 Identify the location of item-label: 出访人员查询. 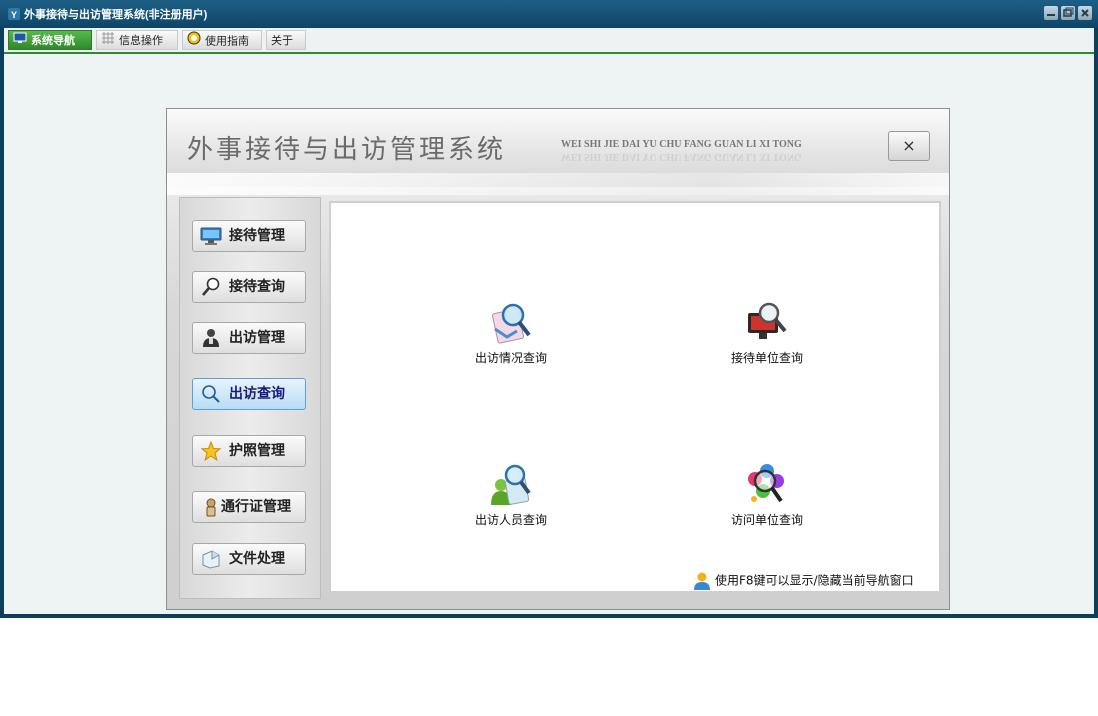
(510, 520).